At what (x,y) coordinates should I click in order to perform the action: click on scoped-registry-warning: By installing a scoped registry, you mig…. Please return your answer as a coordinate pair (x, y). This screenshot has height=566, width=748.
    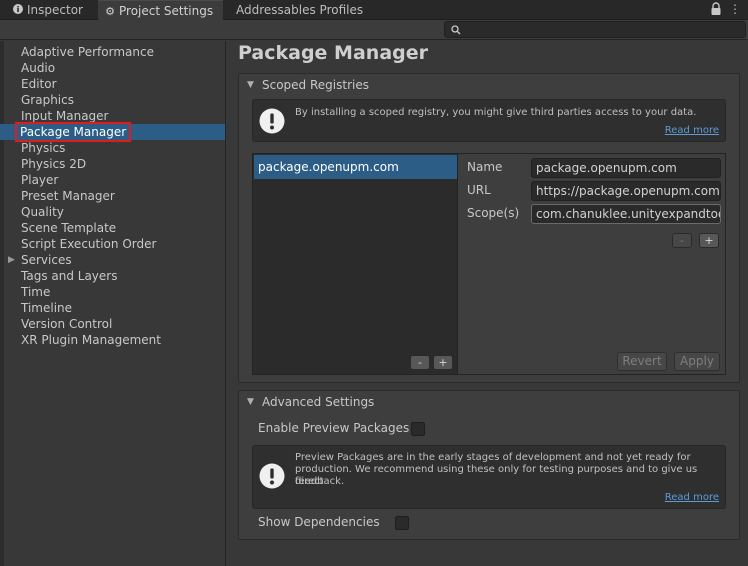
    Looking at the image, I should click on (489, 120).